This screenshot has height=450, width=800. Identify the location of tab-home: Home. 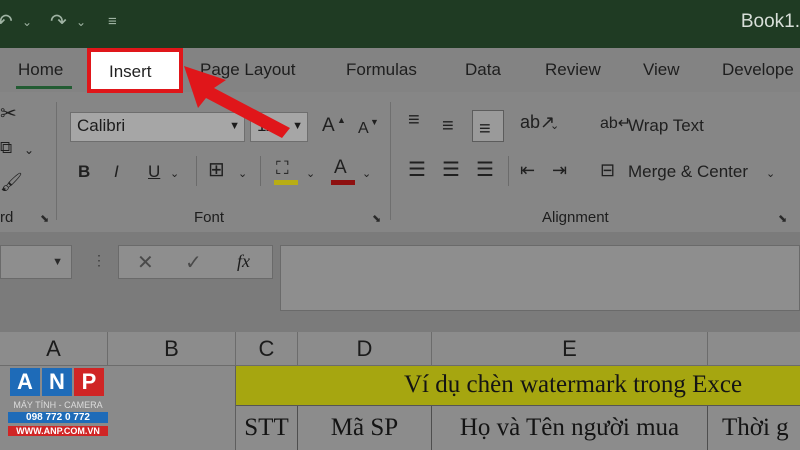
(40, 70).